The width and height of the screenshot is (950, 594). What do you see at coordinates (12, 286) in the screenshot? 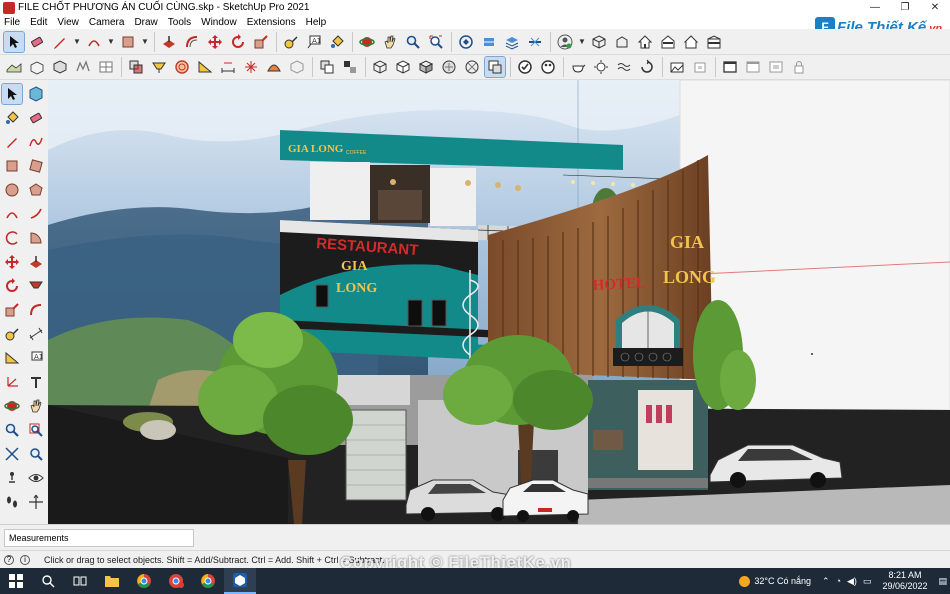
I see `rotate-large` at bounding box center [12, 286].